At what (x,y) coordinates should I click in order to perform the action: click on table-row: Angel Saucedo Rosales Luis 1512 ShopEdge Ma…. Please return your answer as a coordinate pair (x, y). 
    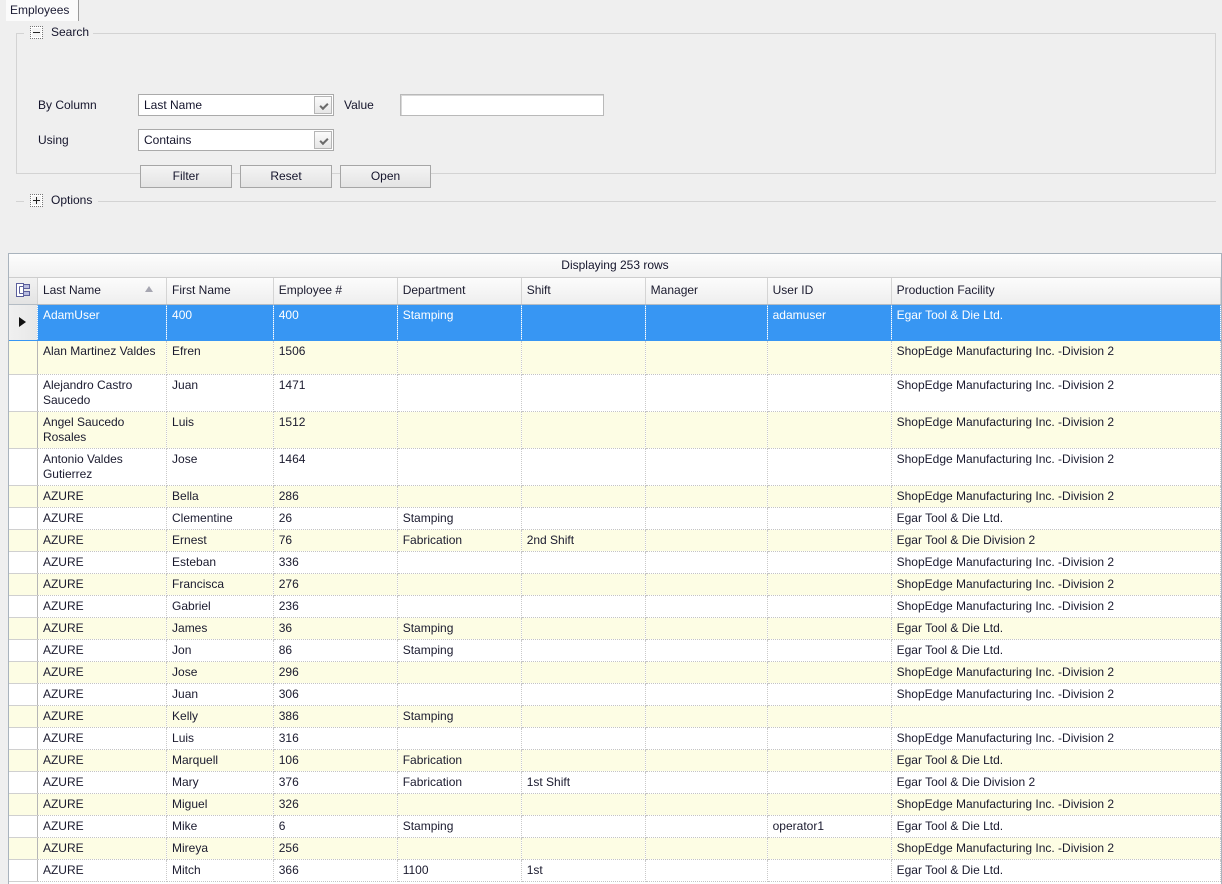
    Looking at the image, I should click on (615, 430).